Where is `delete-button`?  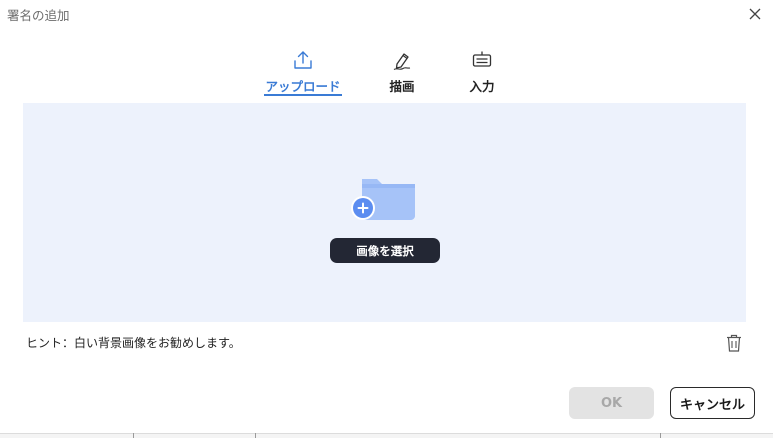 delete-button is located at coordinates (734, 343).